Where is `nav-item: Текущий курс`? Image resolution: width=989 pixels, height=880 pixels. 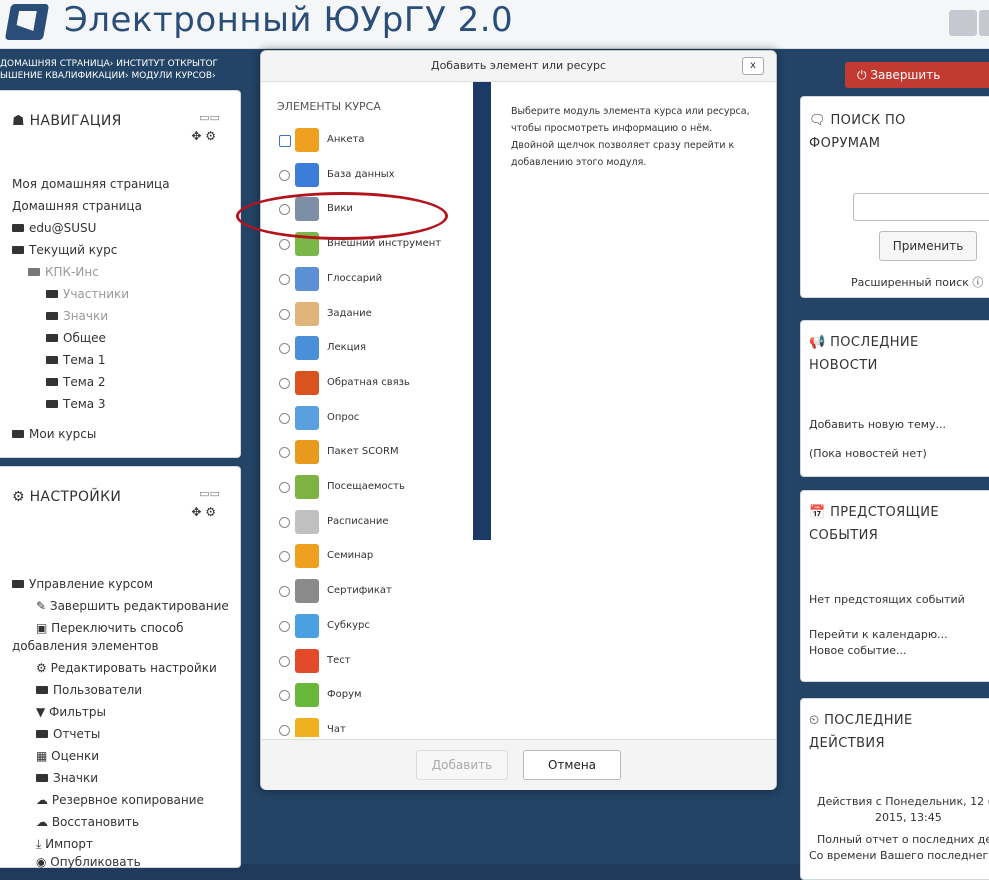
nav-item: Текущий курс is located at coordinates (64, 250).